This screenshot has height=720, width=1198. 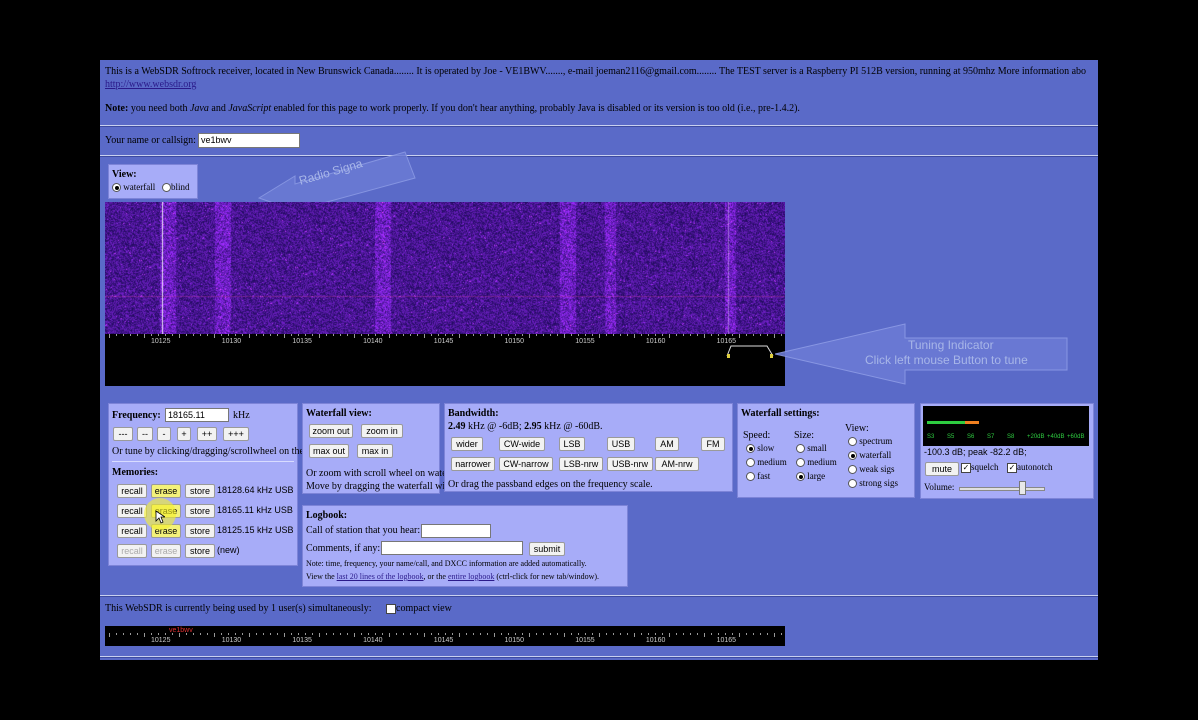 I want to click on autonotch-checkbox: ✓, so click(x=1012, y=467).